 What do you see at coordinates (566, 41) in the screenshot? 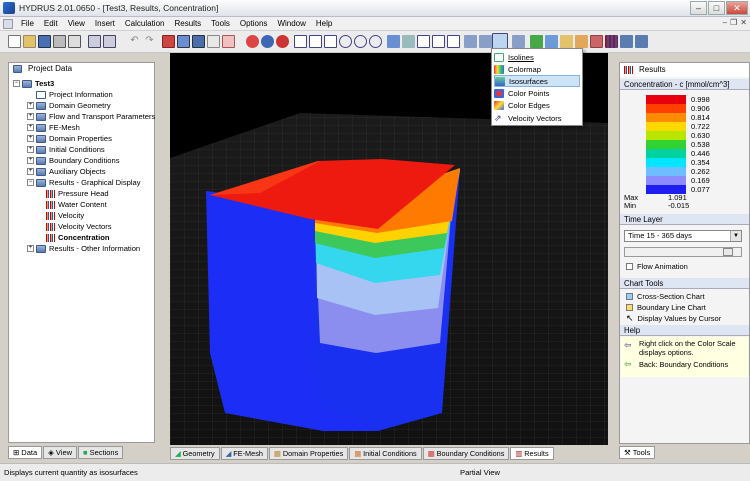
I see `domain-view-icon` at bounding box center [566, 41].